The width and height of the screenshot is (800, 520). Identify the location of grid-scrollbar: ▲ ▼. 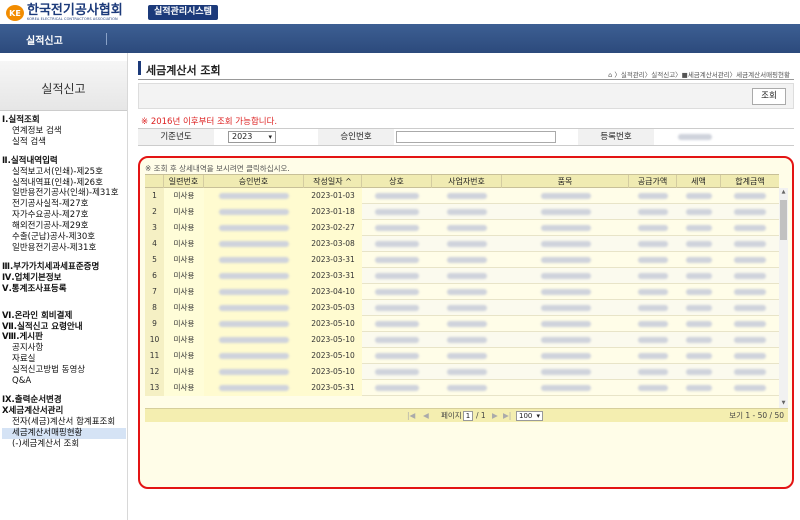
(783, 298).